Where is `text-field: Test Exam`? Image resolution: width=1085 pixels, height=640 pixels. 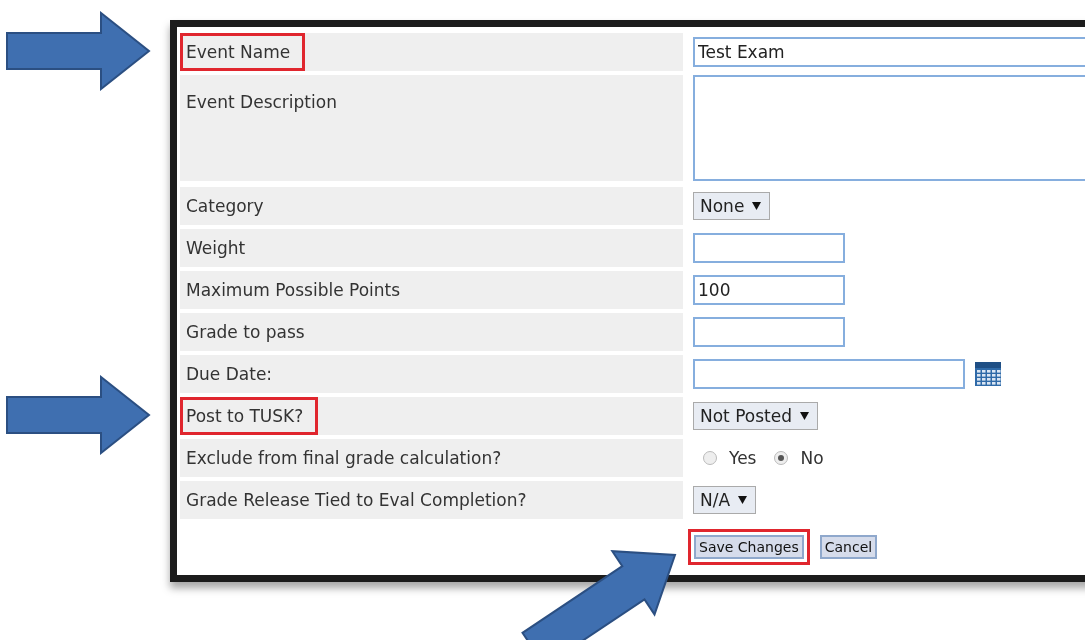
text-field: Test Exam is located at coordinates (889, 52).